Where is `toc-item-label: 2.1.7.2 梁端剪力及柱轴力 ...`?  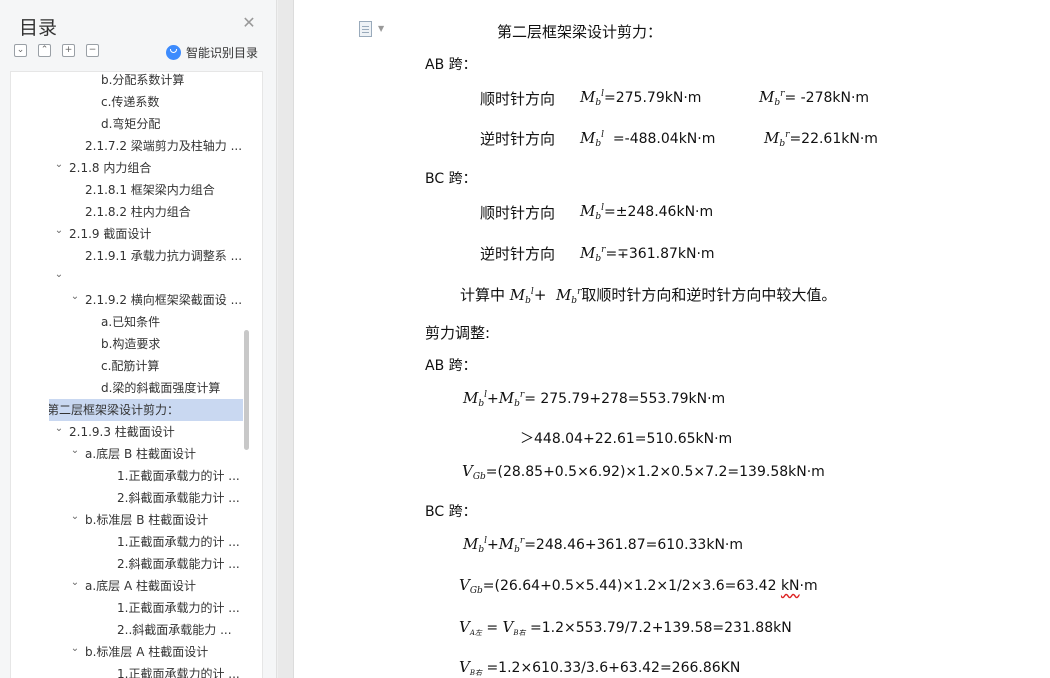 toc-item-label: 2.1.7.2 梁端剪力及柱轴力 ... is located at coordinates (164, 146).